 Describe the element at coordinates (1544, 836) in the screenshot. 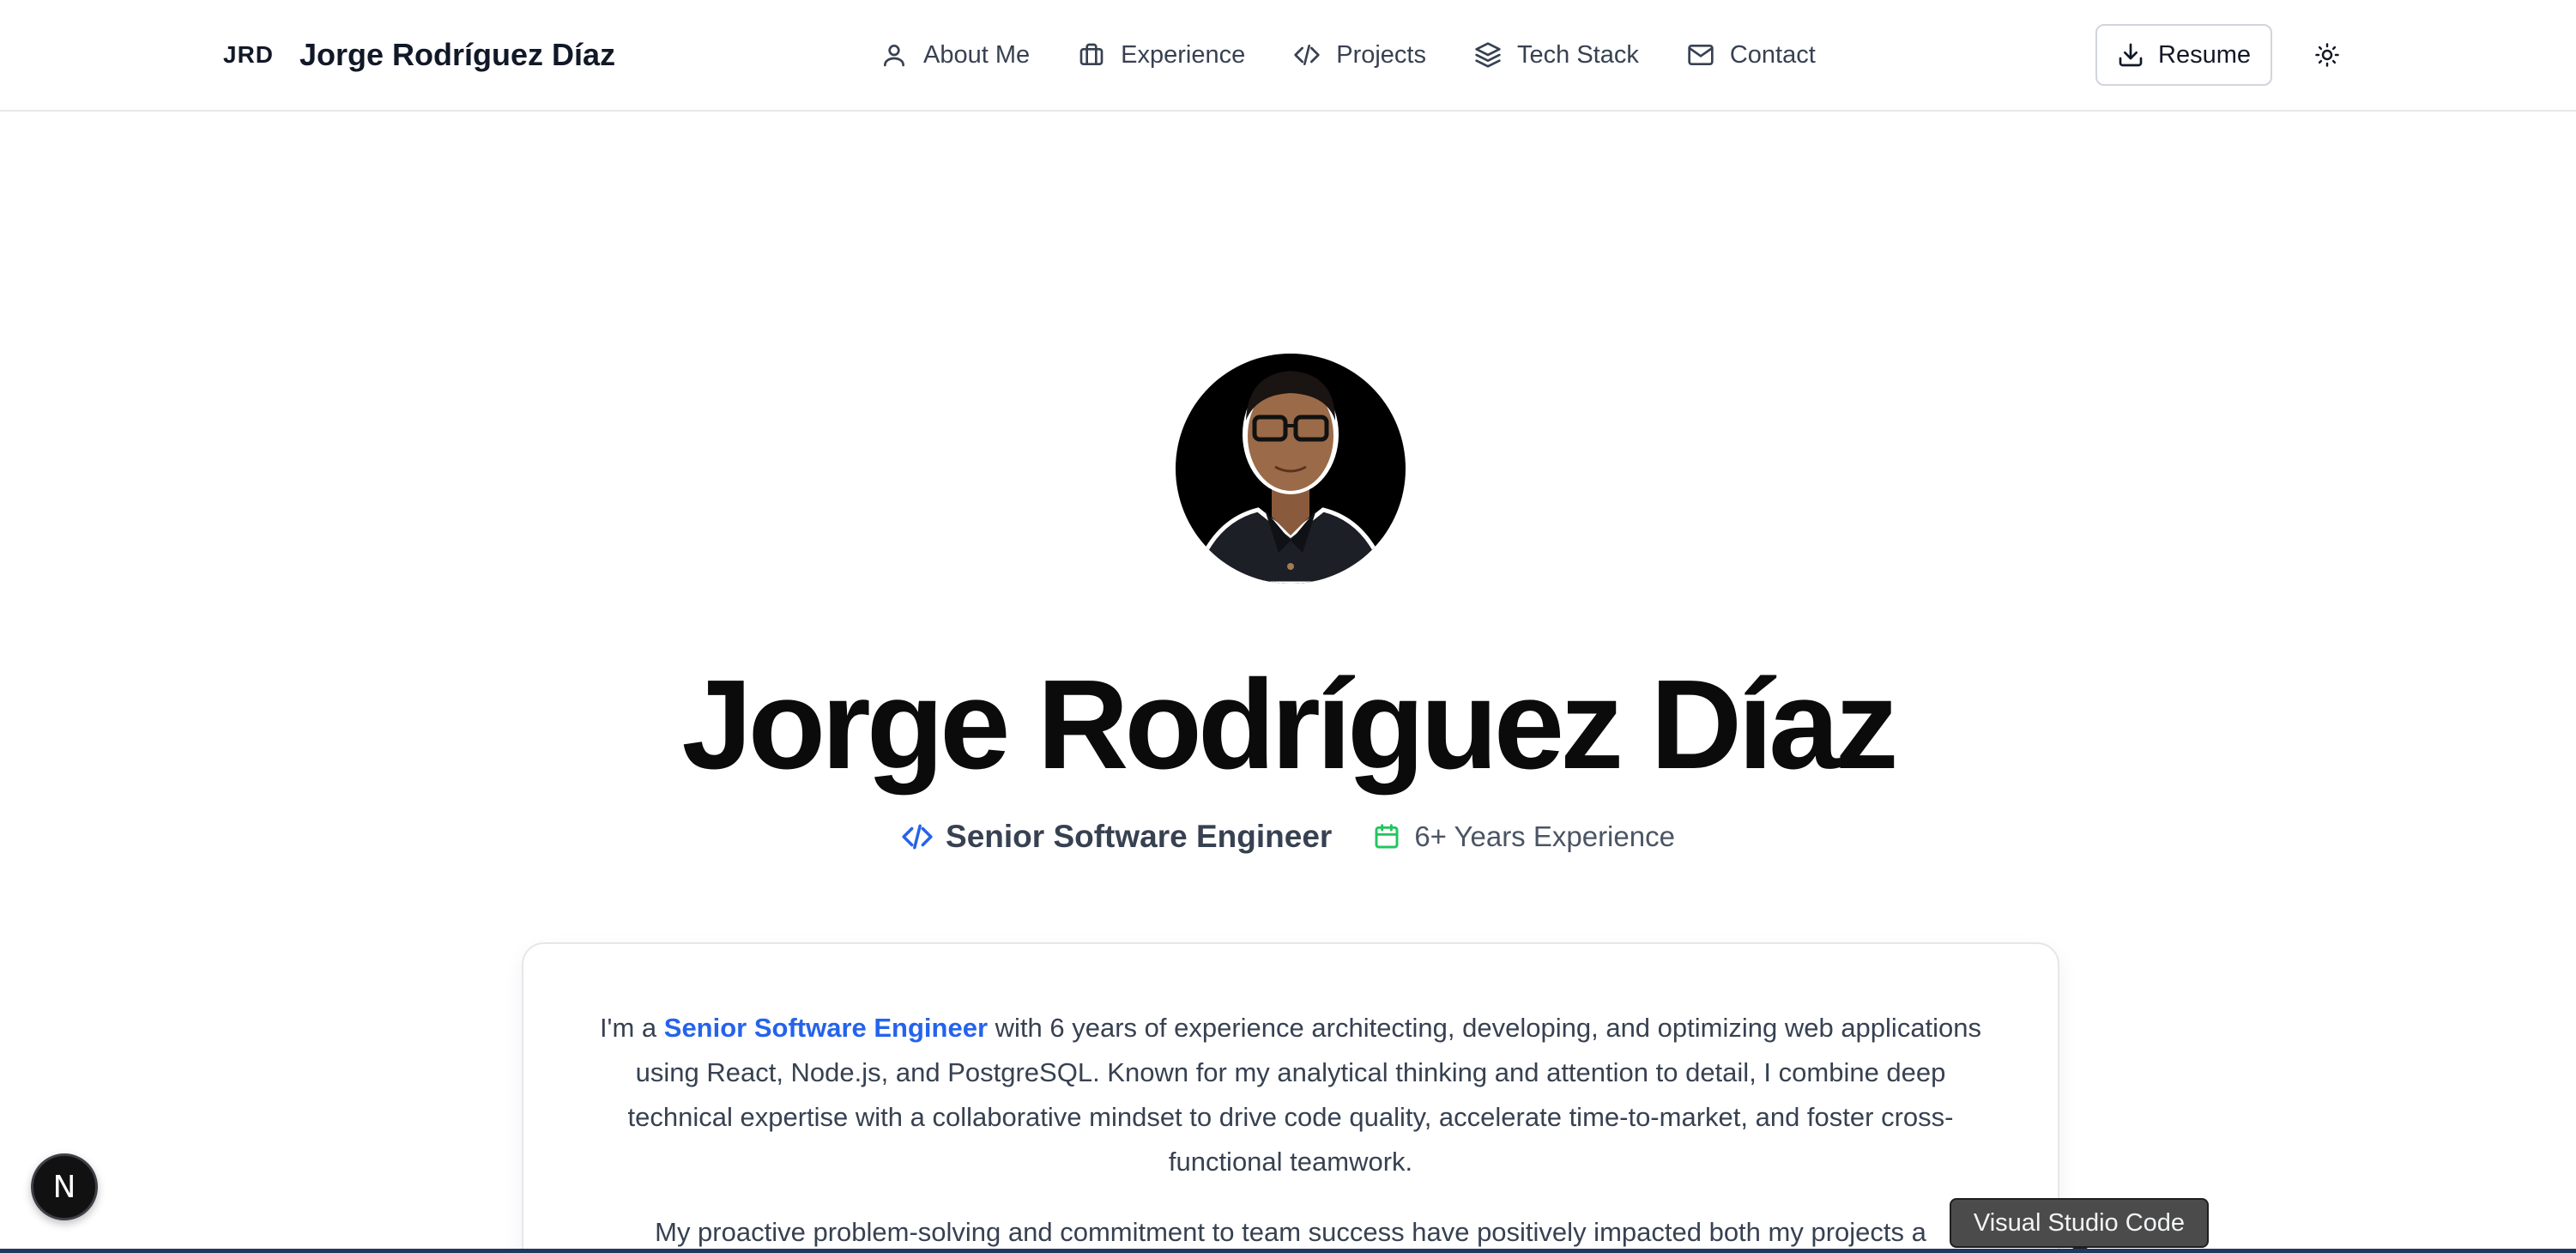

I see `years-label: 6+ Years Experience` at that location.